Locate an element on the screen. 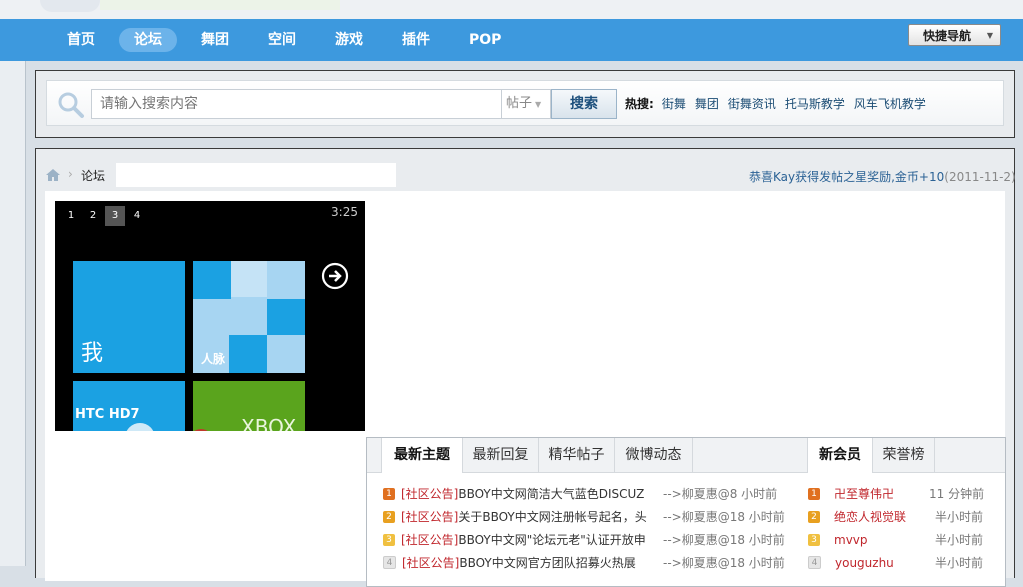 This screenshot has width=1023, height=587. slide-page-button: 2 is located at coordinates (93, 216).